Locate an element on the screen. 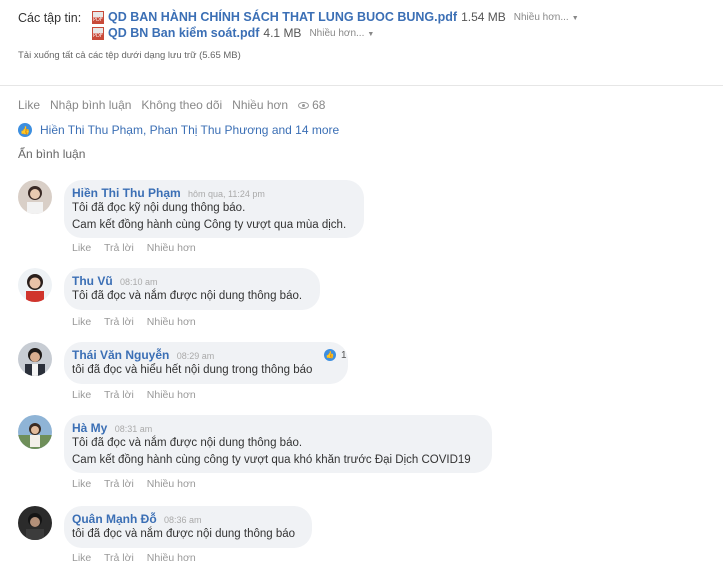  comment-header: Thái Văn Nguyễn 08:29 am is located at coordinates (204, 355).